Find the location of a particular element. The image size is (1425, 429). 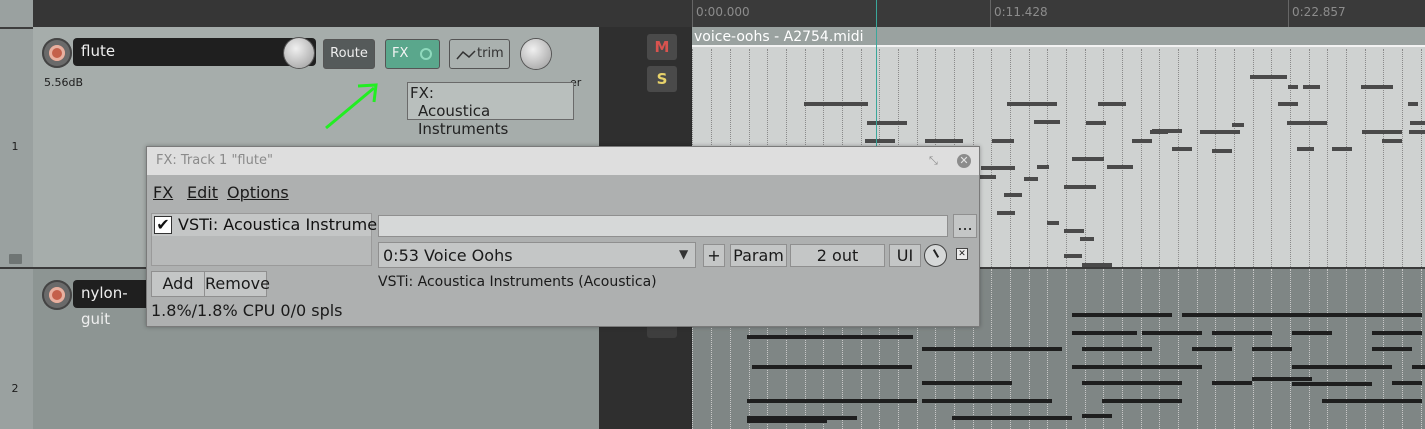

fx-chain-item: ✔ VSTi: Acoustica Instrument is located at coordinates (272, 225).